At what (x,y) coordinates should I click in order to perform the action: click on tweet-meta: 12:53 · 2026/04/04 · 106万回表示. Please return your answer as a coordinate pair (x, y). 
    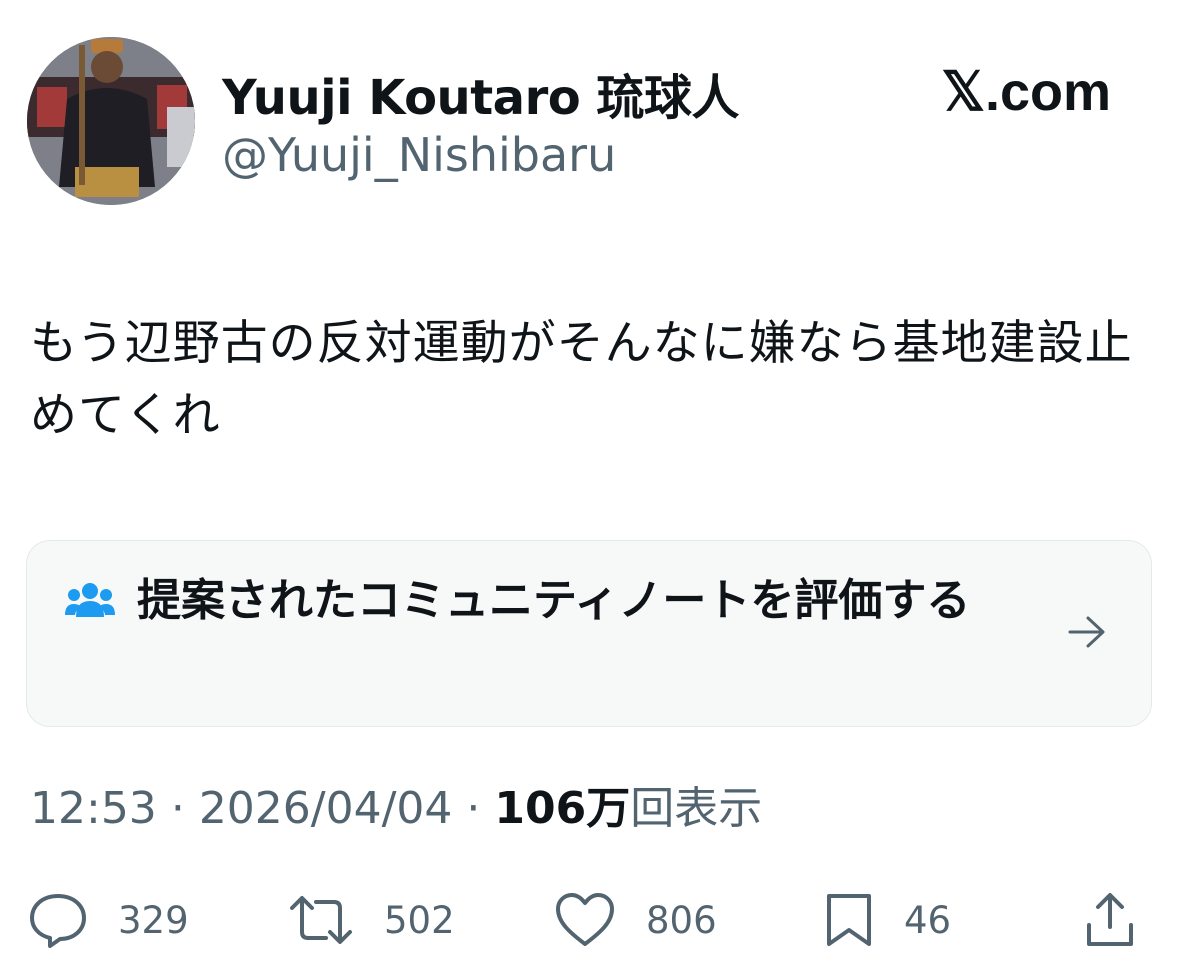
    Looking at the image, I should click on (396, 804).